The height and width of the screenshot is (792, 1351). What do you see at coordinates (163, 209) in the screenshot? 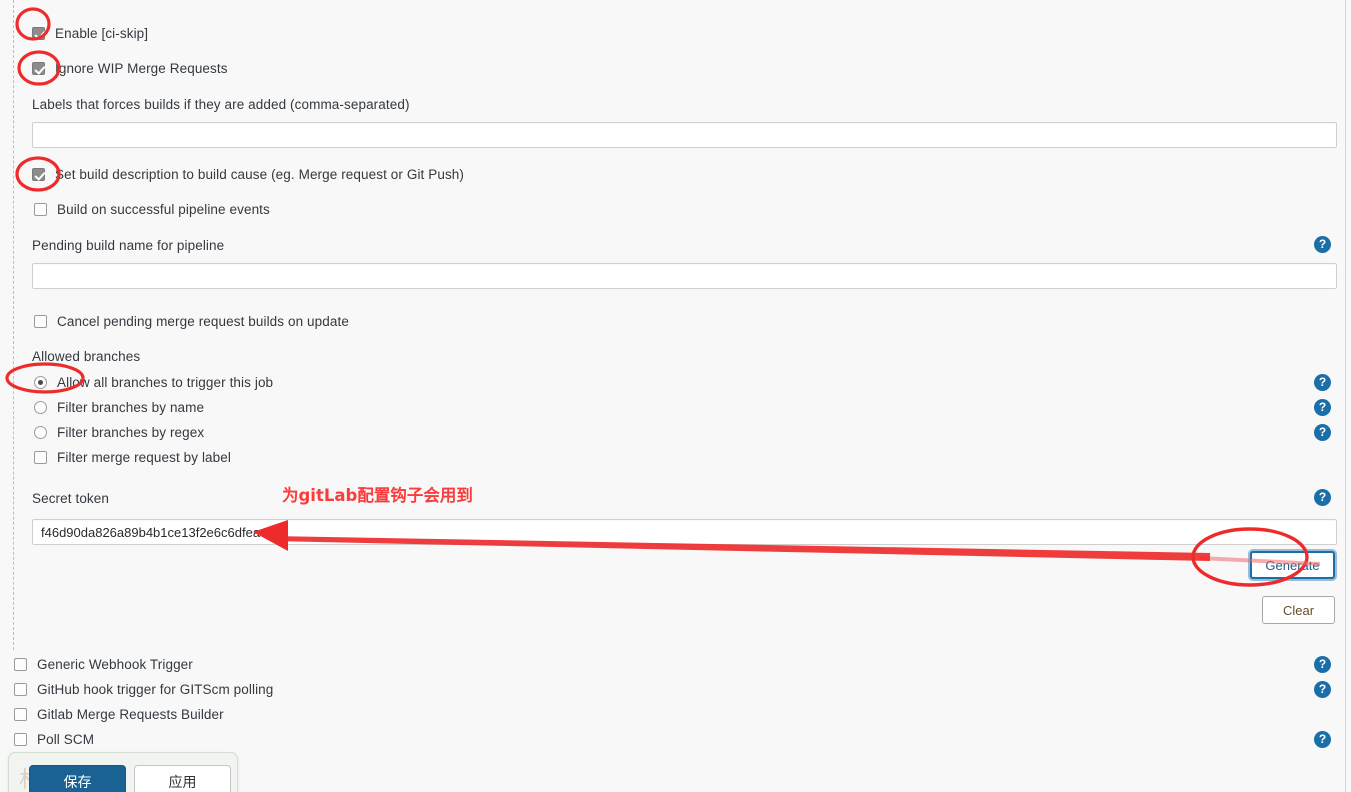
I see `label-build-on-pipeline-events: Build on successful pipeline events` at bounding box center [163, 209].